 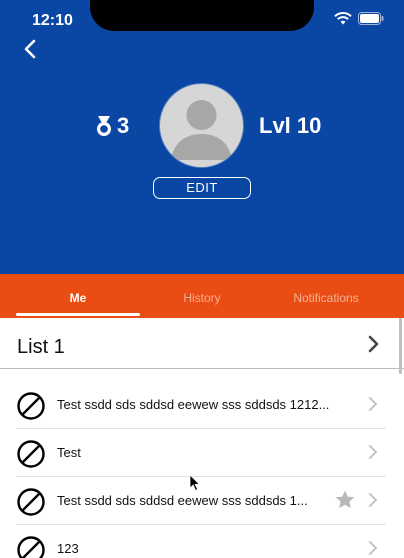 What do you see at coordinates (52, 20) in the screenshot?
I see `status-time: 12:10` at bounding box center [52, 20].